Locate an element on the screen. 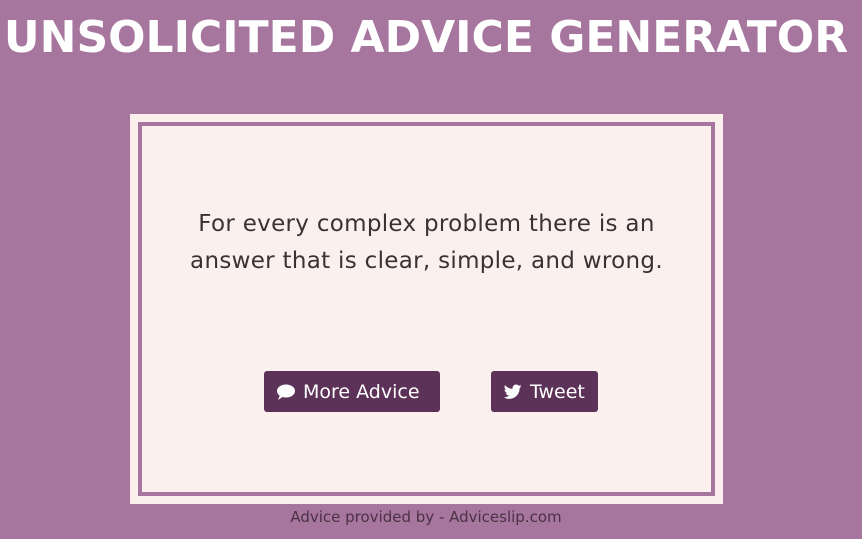 The height and width of the screenshot is (539, 862). footer-credit: Advice provided by - Adviceslip.com is located at coordinates (426, 517).